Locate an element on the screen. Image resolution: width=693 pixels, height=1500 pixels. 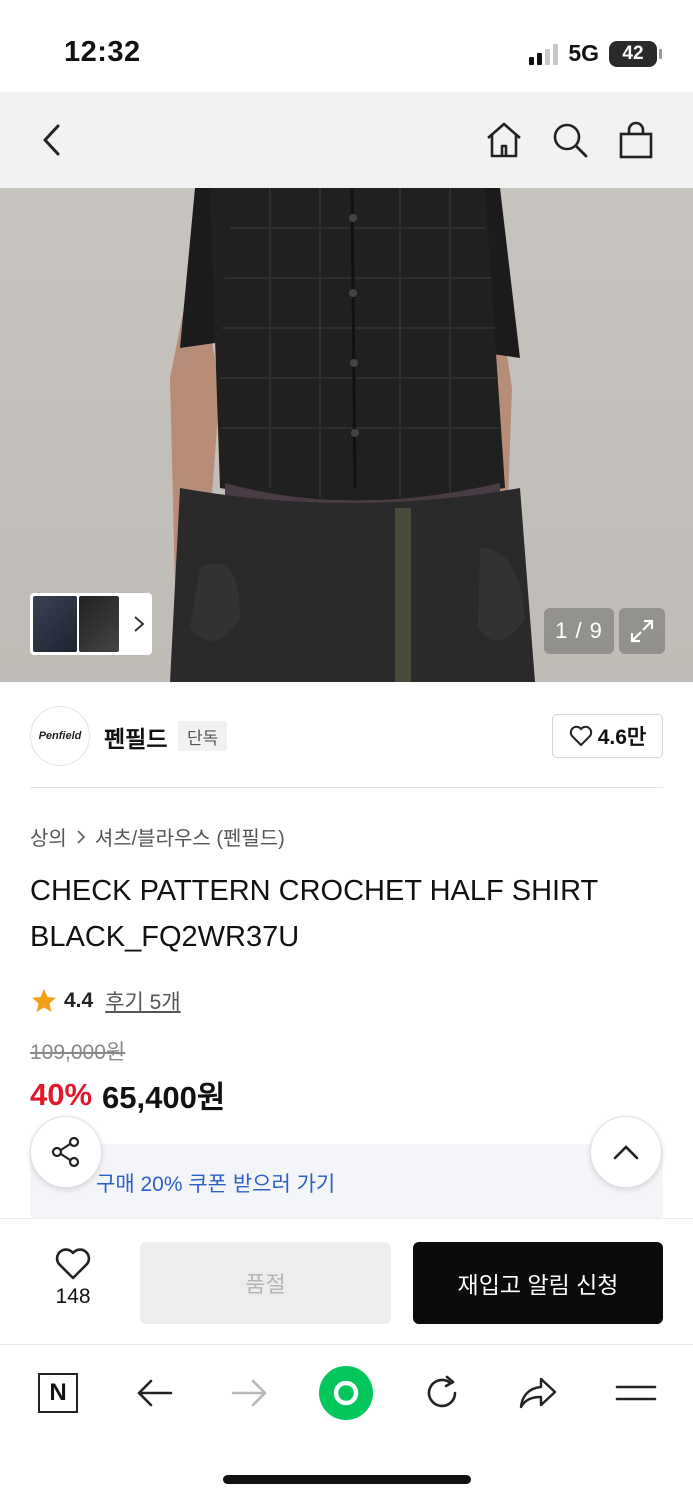
expand-icon is located at coordinates (642, 631).